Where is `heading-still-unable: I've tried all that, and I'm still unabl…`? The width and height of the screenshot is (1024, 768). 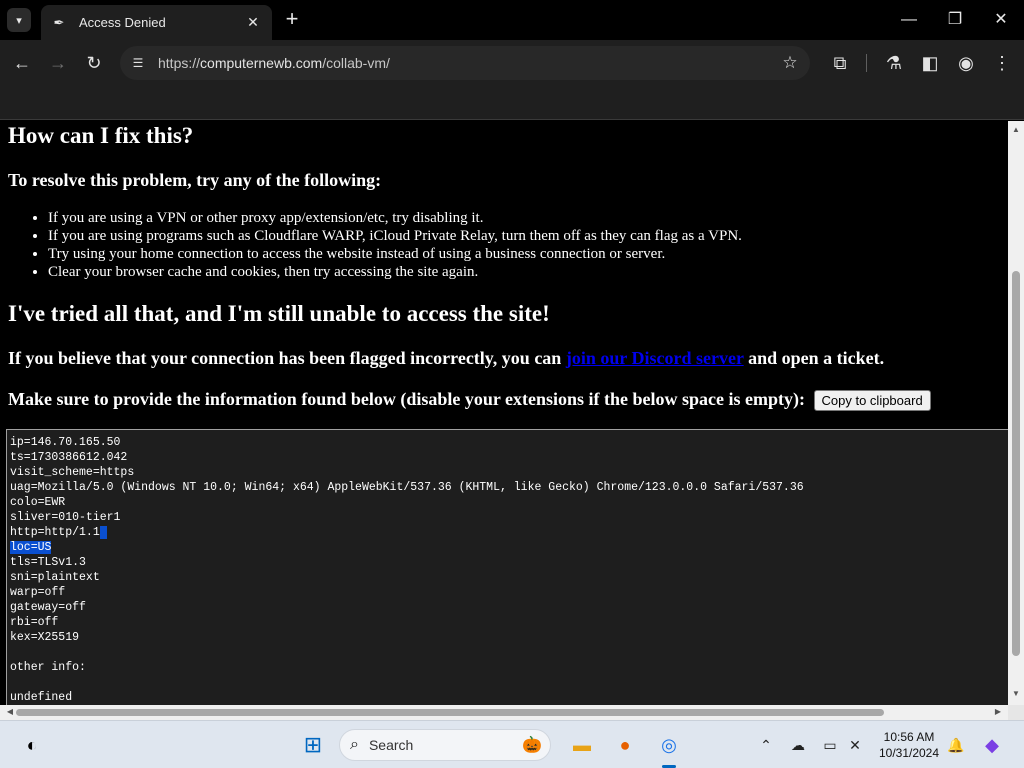
heading-still-unable: I've tried all that, and I'm still unabl… is located at coordinates (279, 313).